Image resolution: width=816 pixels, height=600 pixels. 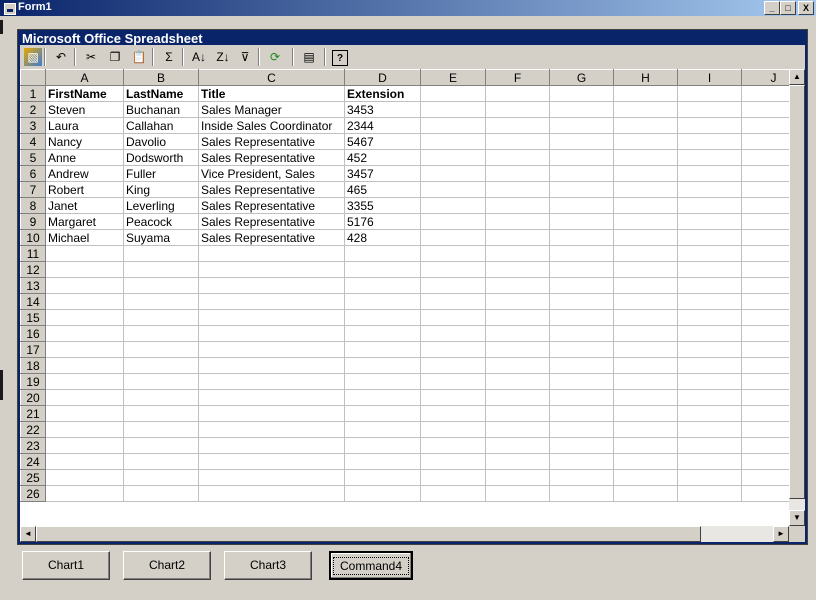 I want to click on cell-h16, so click(x=645, y=333).